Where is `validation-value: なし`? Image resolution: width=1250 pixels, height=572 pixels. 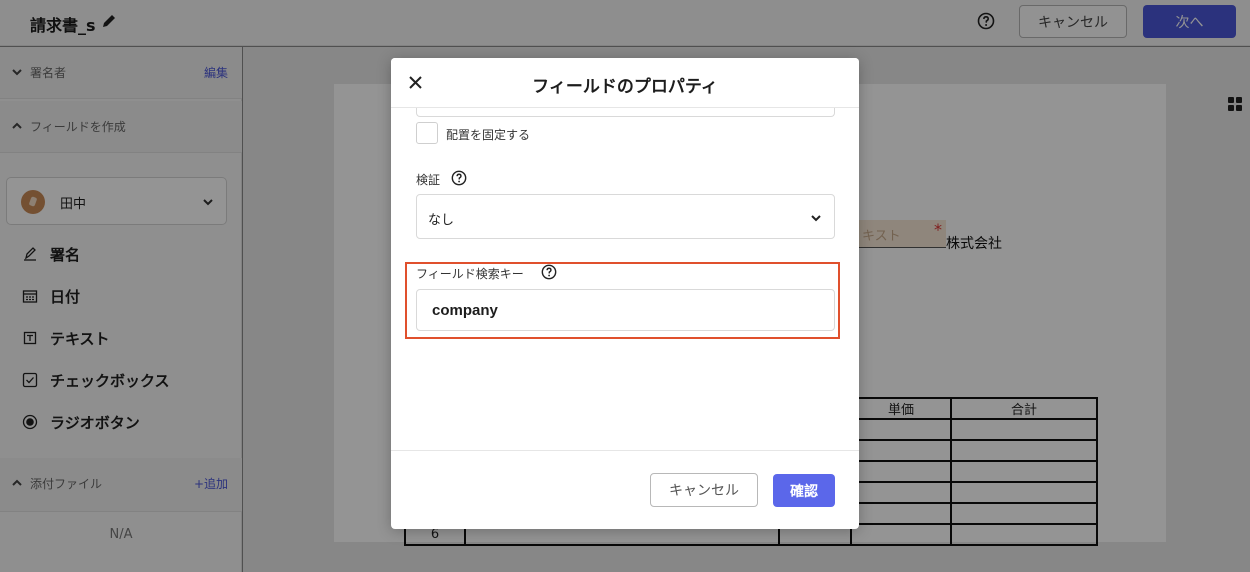
validation-value: なし is located at coordinates (441, 220).